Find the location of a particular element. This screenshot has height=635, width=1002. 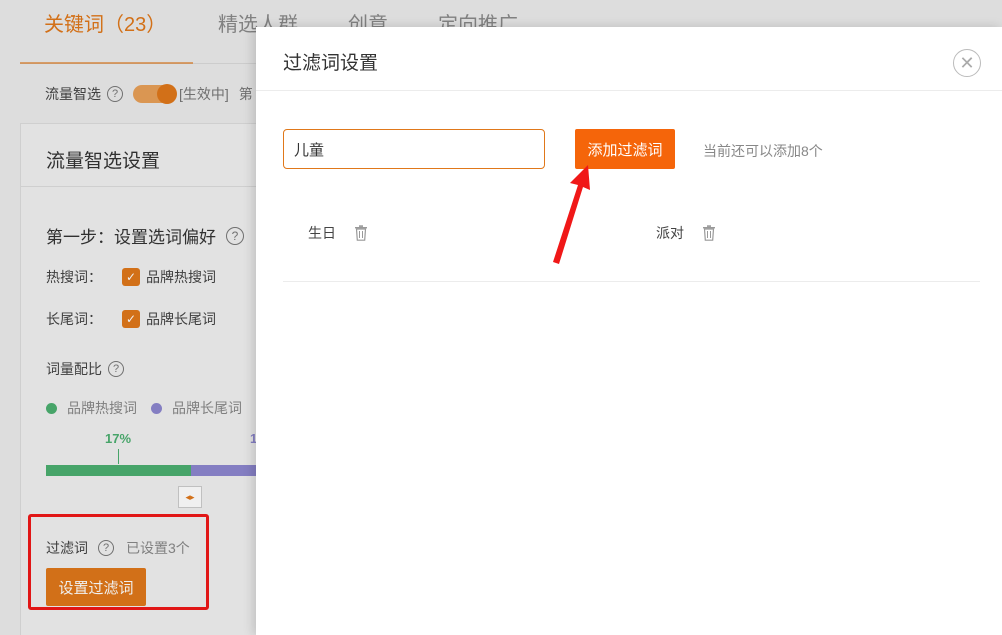

add-filter-word-button: 添加过滤词 is located at coordinates (625, 149).